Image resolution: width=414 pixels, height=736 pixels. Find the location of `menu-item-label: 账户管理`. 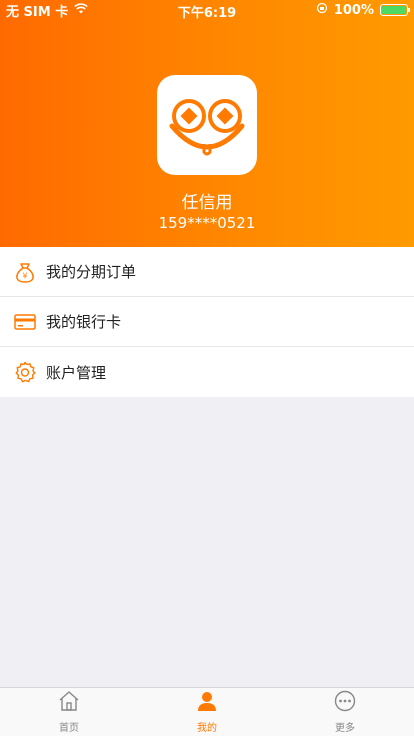

menu-item-label: 账户管理 is located at coordinates (76, 372).